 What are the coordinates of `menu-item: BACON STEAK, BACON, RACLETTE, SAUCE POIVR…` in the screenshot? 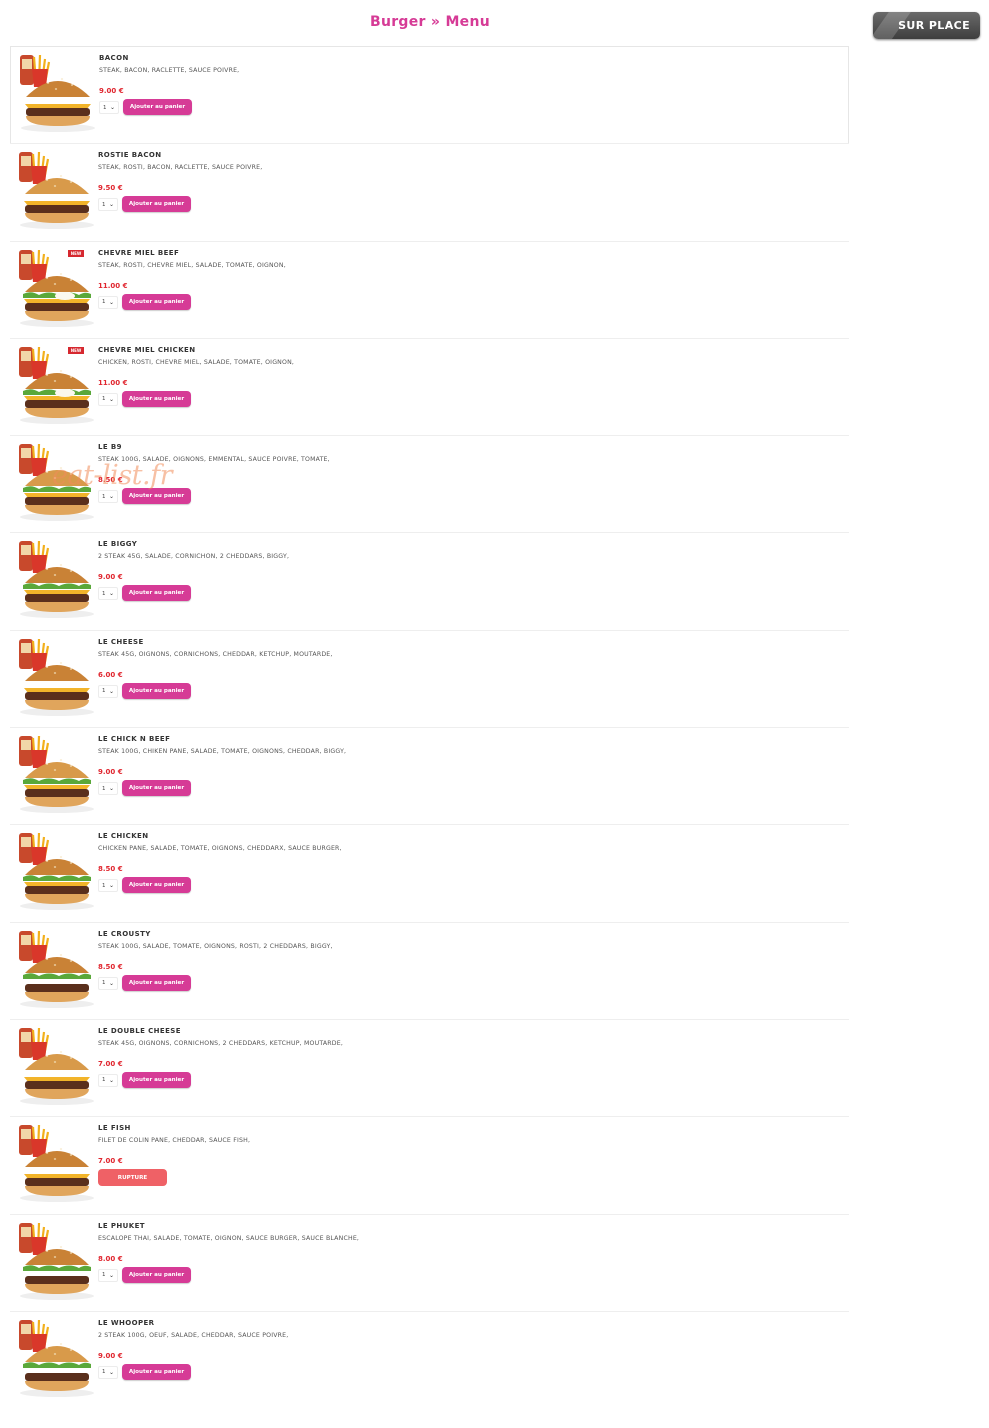 It's located at (429, 95).